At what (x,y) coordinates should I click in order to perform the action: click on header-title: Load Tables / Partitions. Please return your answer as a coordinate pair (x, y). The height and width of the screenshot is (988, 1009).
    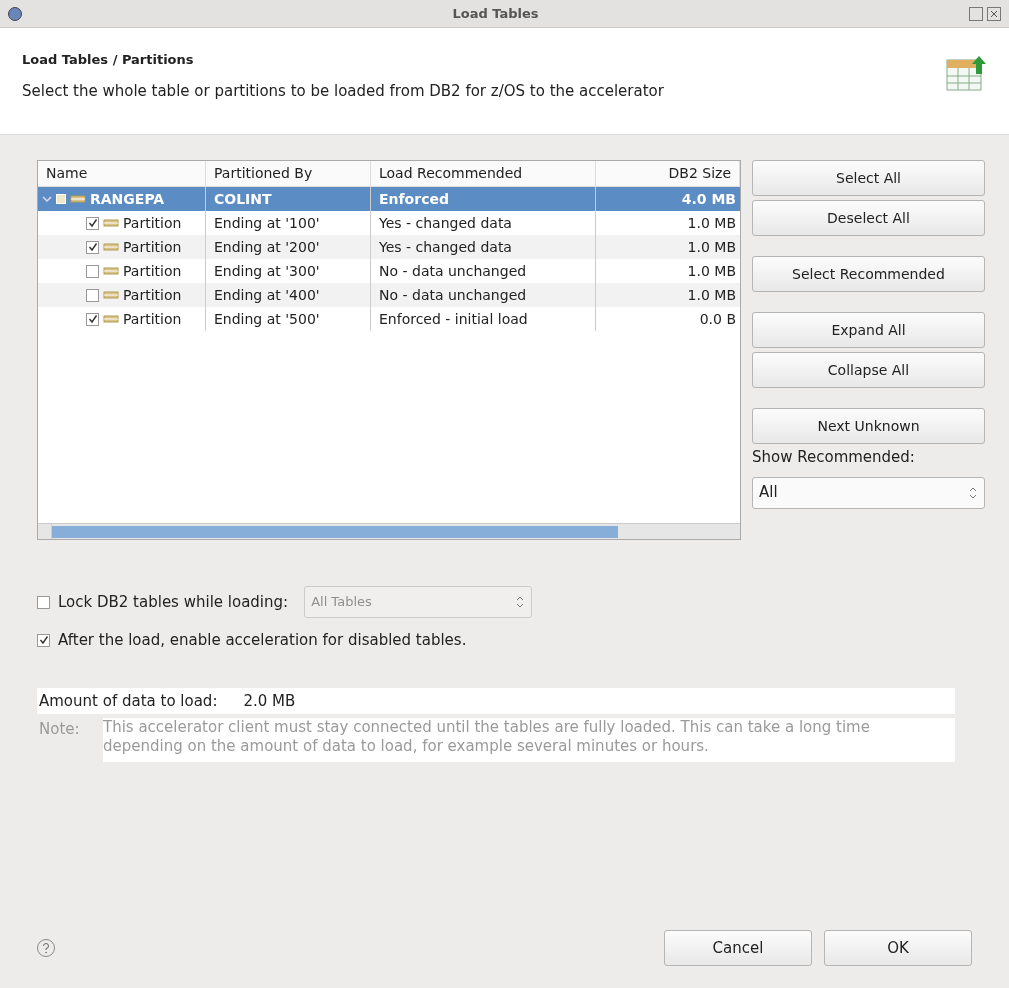
    Looking at the image, I should click on (108, 60).